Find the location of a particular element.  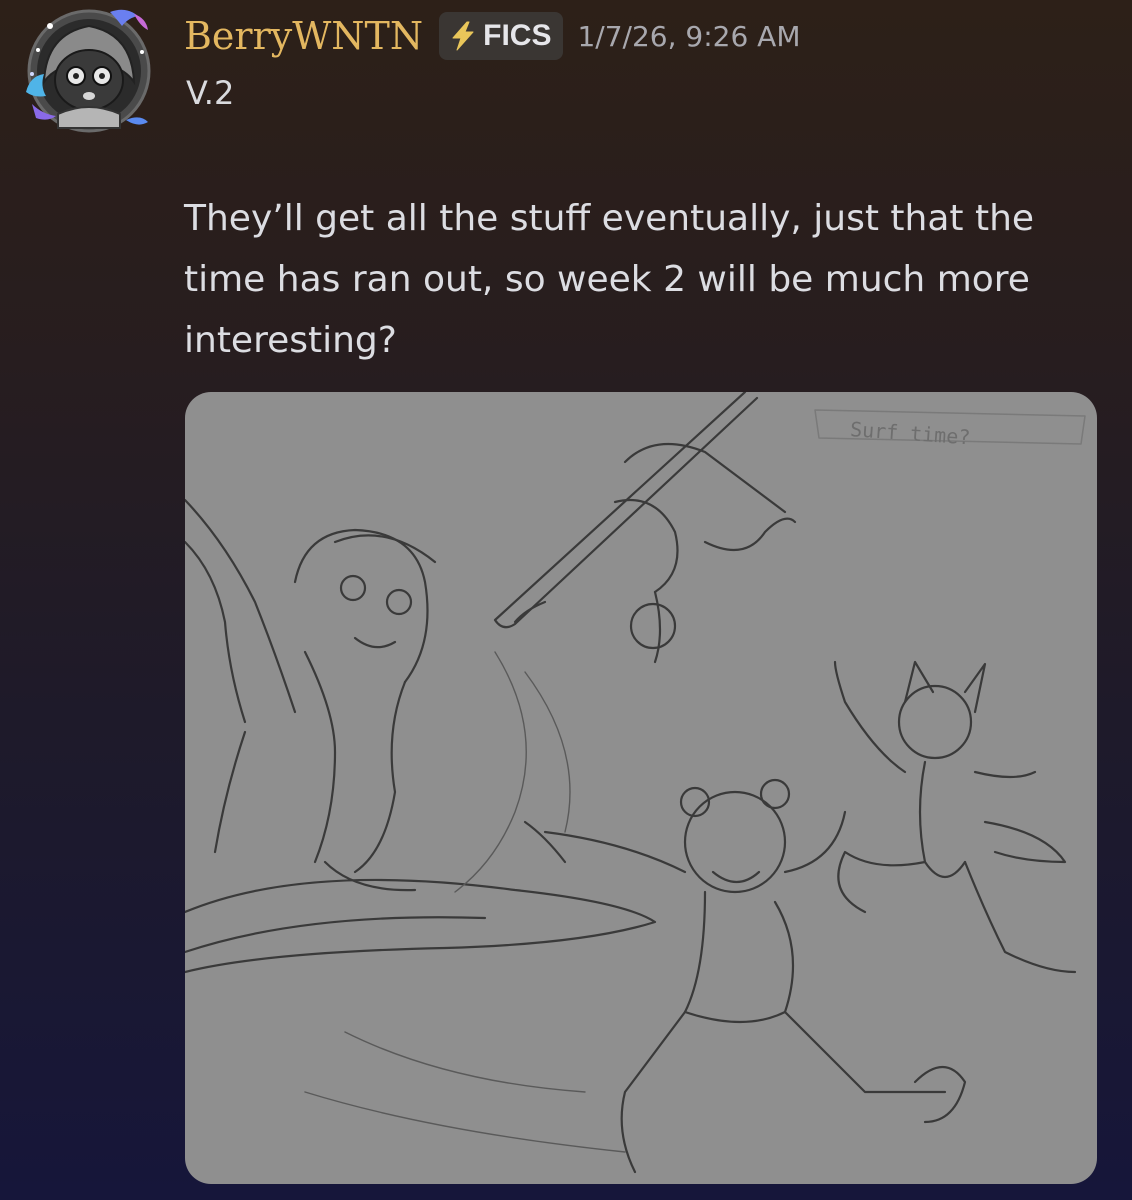

message-header: BerryWNTN FICS 1/7/26, 9:26 AM is located at coordinates (492, 36).